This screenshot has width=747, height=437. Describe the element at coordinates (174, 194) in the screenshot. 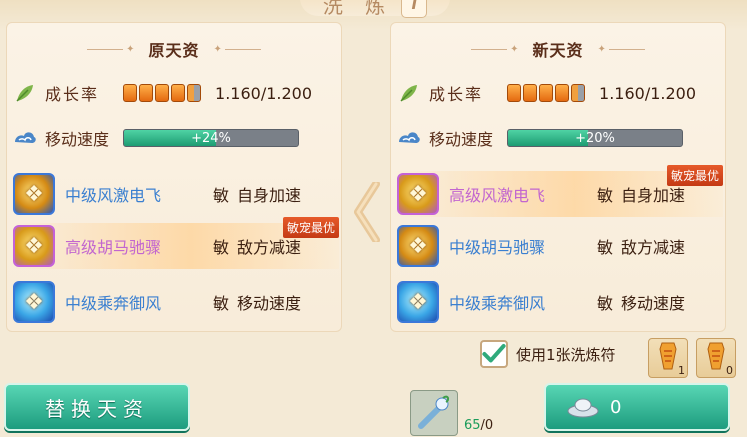

I see `skill-row: ❖ 中级风激电飞 敏 自身加速` at that location.